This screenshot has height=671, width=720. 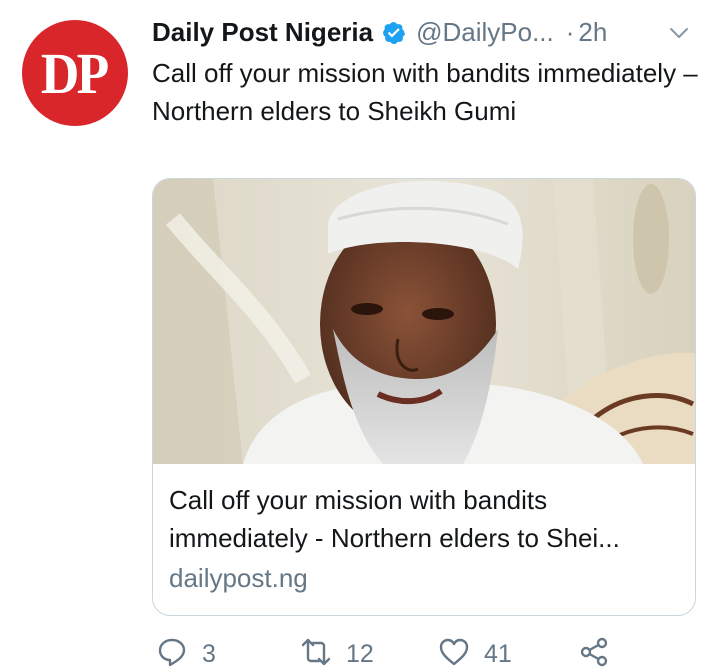 I want to click on share-button, so click(x=594, y=653).